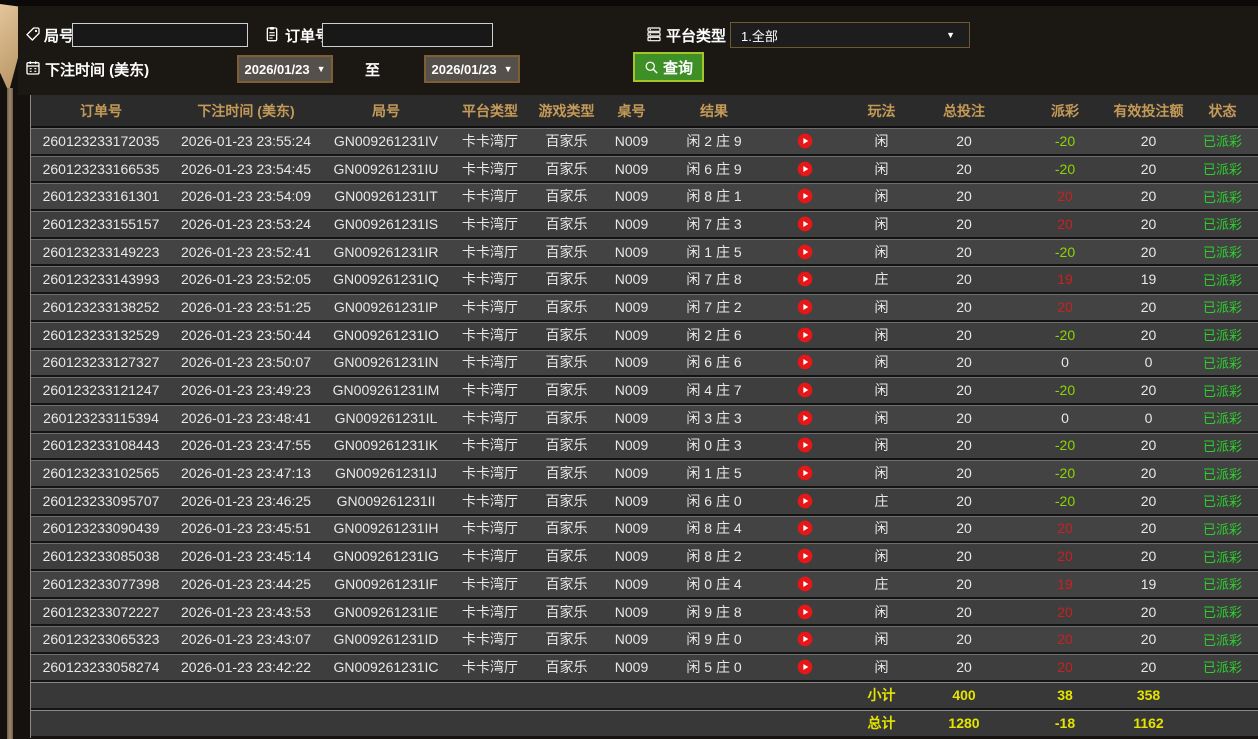  Describe the element at coordinates (472, 69) in the screenshot. I see `date-to-picker: 2026/01/23 ▼` at that location.